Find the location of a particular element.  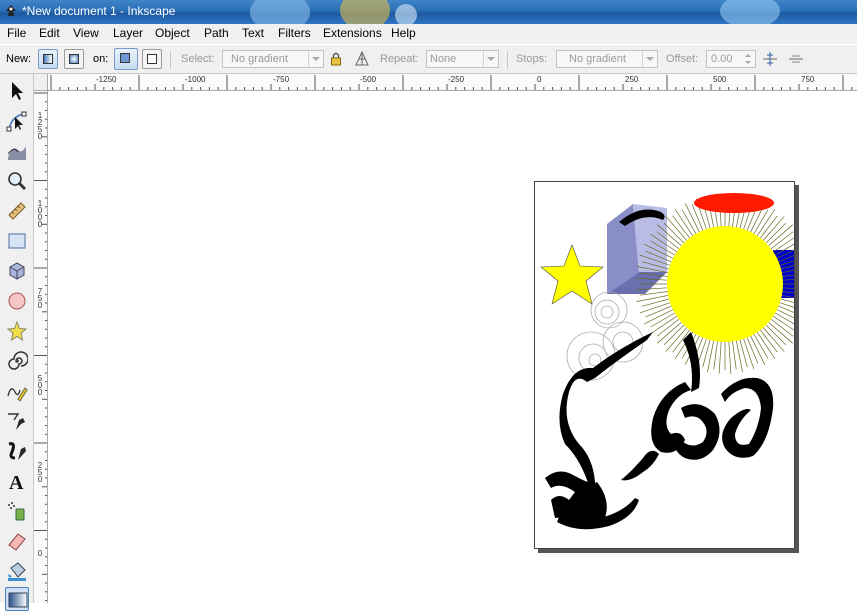

new-linear-gradient-button is located at coordinates (48, 59).